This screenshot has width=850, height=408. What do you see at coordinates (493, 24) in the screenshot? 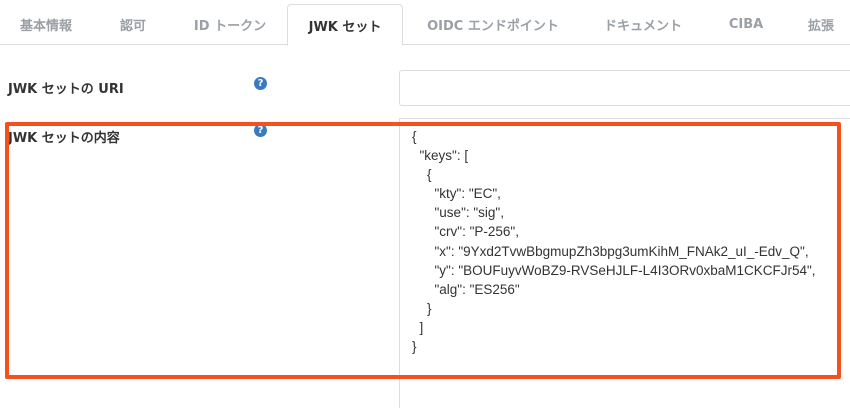
I see `tab-oidc-endpoint: OIDC エンドポイント` at bounding box center [493, 24].